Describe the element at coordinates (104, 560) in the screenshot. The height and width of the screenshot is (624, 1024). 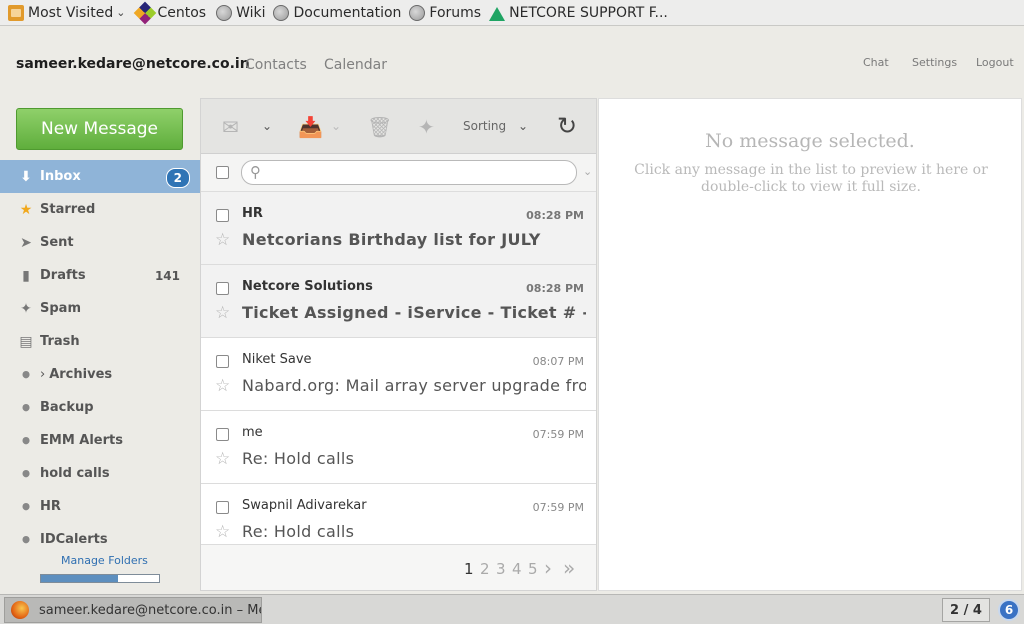
I see `manage-folders-link: Manage Folders` at that location.